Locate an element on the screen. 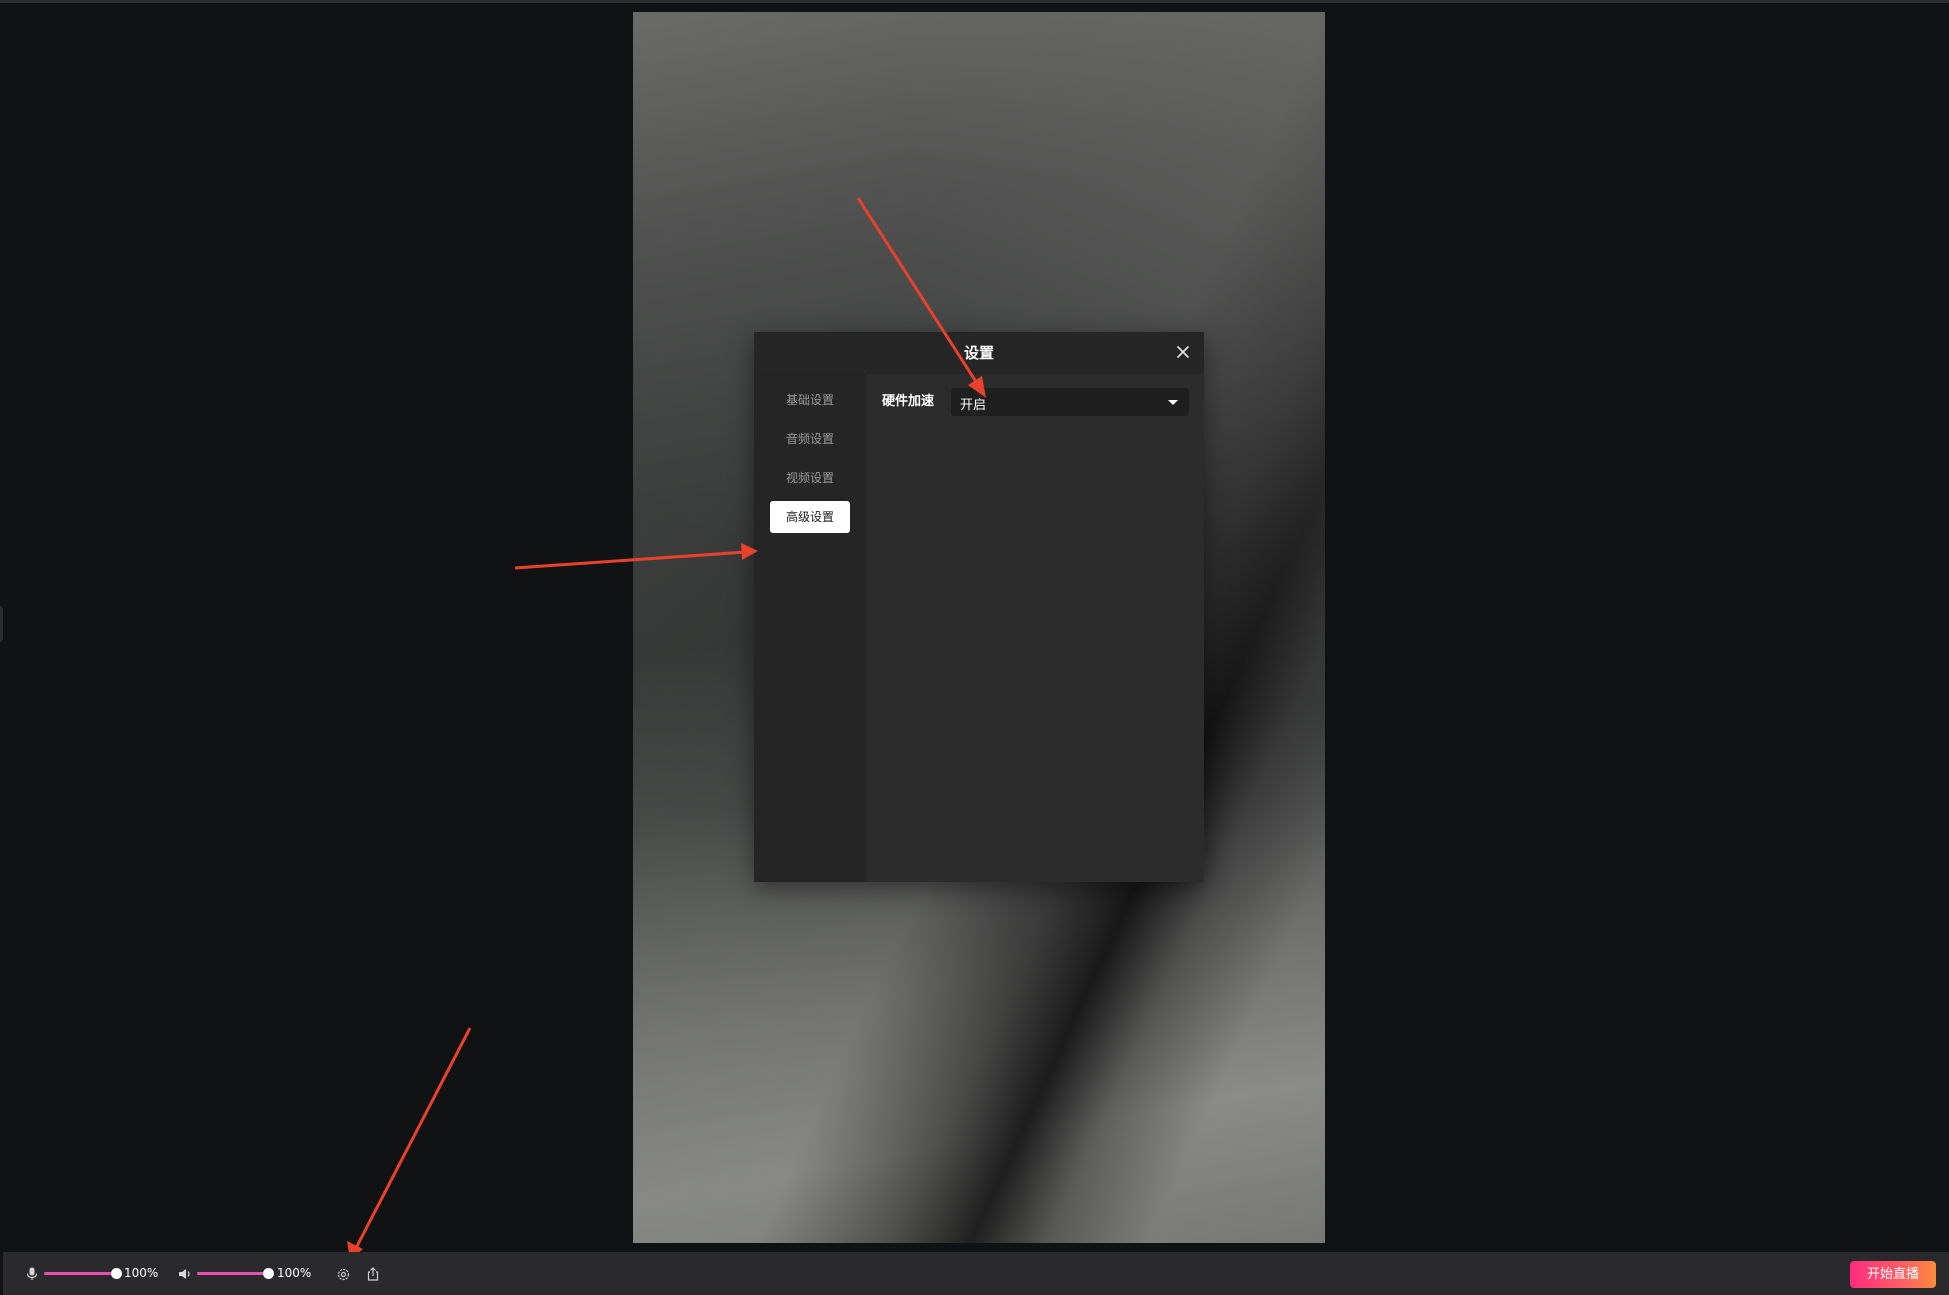 This screenshot has height=1295, width=1949. select-value: 开启 is located at coordinates (973, 405).